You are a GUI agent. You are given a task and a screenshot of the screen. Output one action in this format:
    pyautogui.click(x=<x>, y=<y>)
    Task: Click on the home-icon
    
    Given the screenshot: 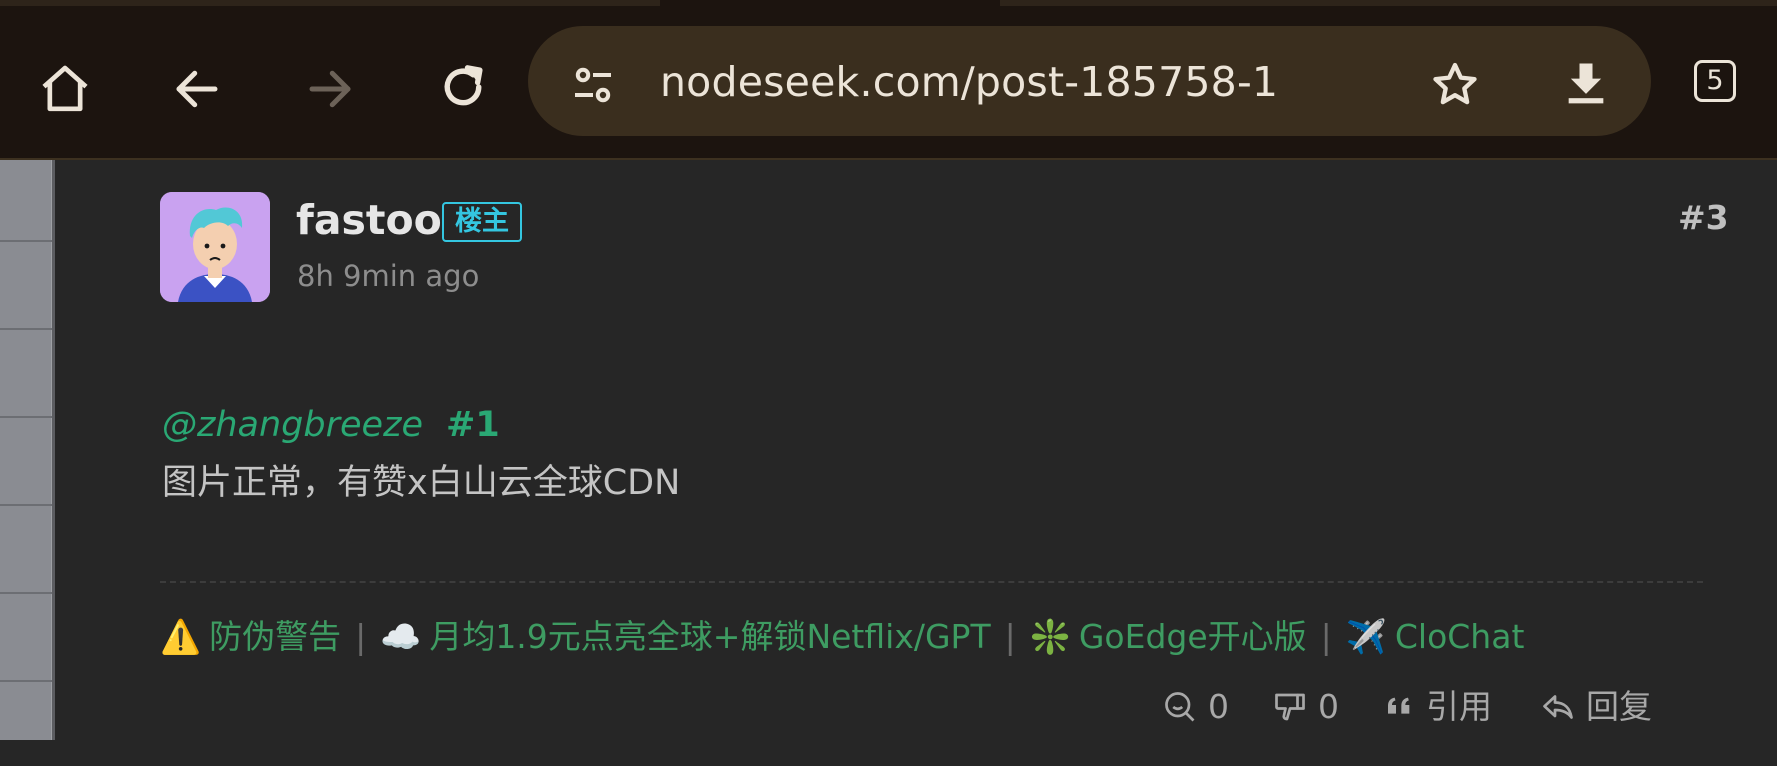 What is the action you would take?
    pyautogui.click(x=65, y=89)
    